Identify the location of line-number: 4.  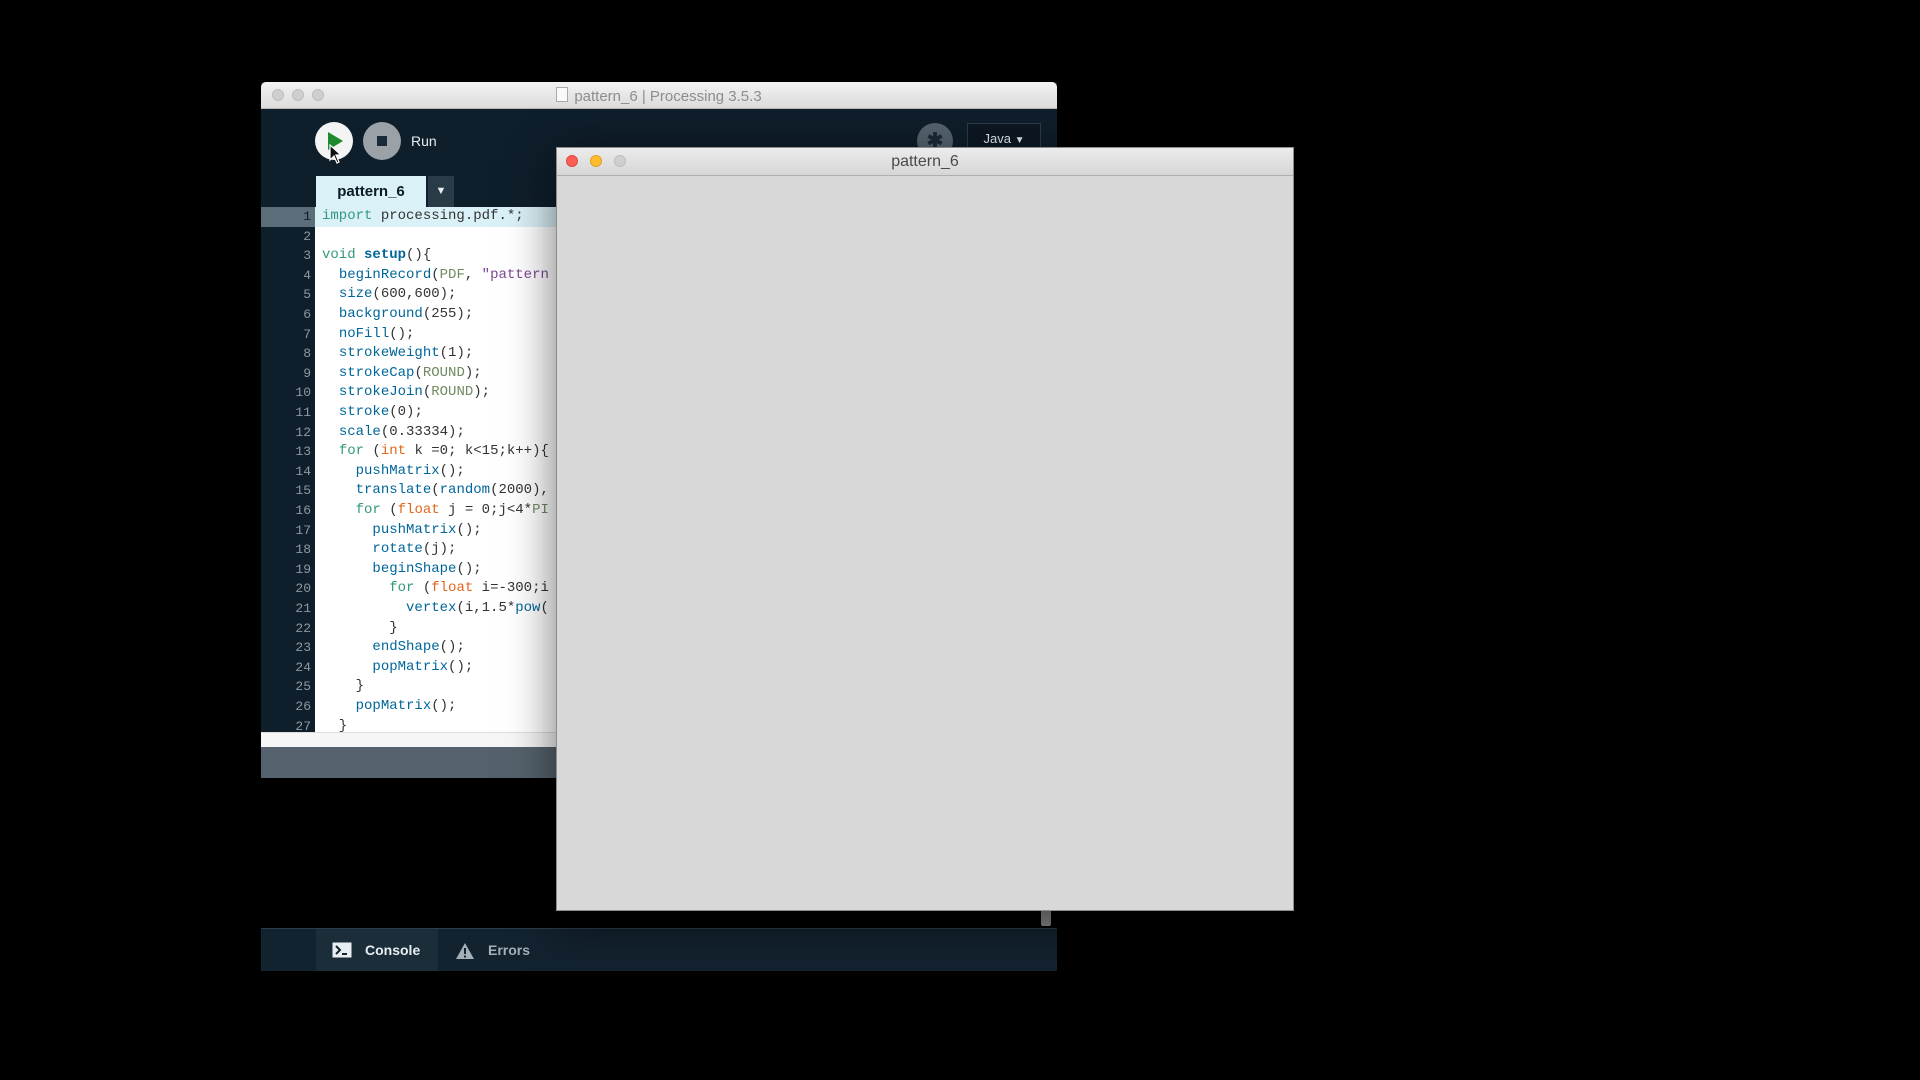
(307, 275).